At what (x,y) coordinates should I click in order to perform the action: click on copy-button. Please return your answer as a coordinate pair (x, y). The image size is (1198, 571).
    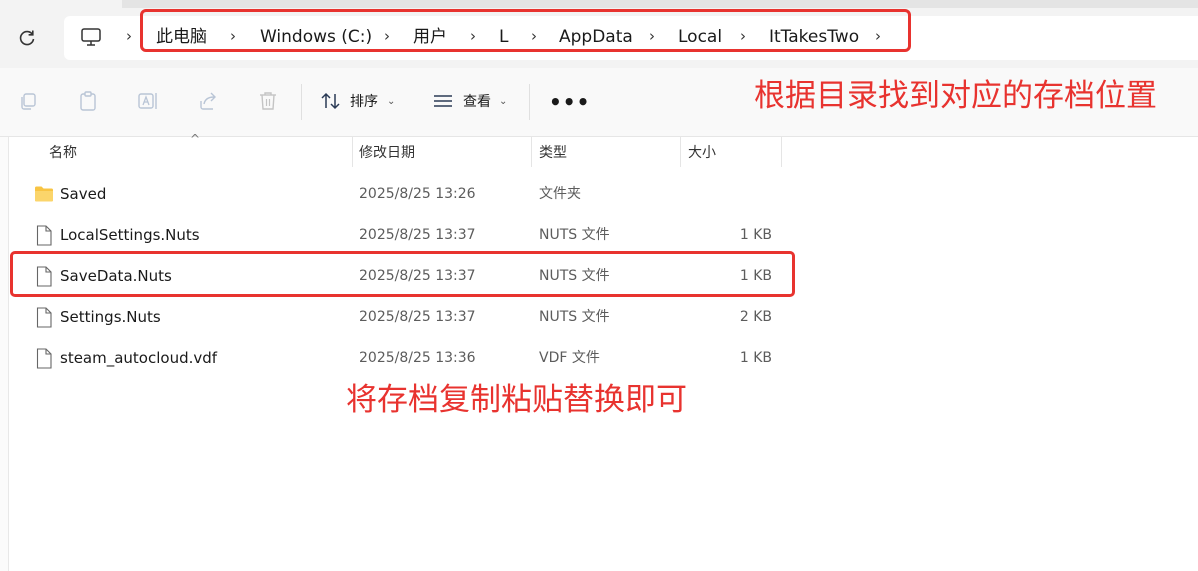
    Looking at the image, I should click on (28, 101).